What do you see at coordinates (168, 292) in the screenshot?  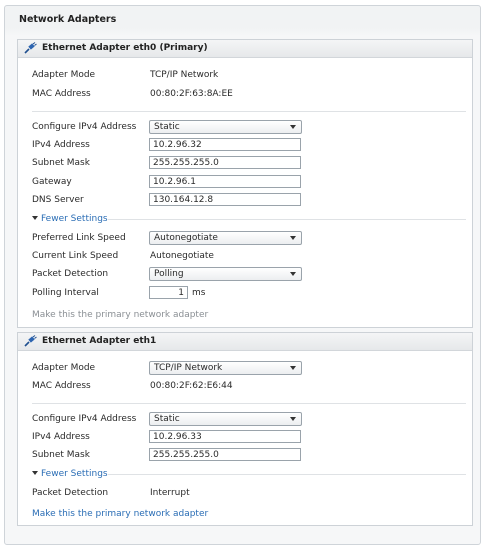 I see `polling-interval-input: 1` at bounding box center [168, 292].